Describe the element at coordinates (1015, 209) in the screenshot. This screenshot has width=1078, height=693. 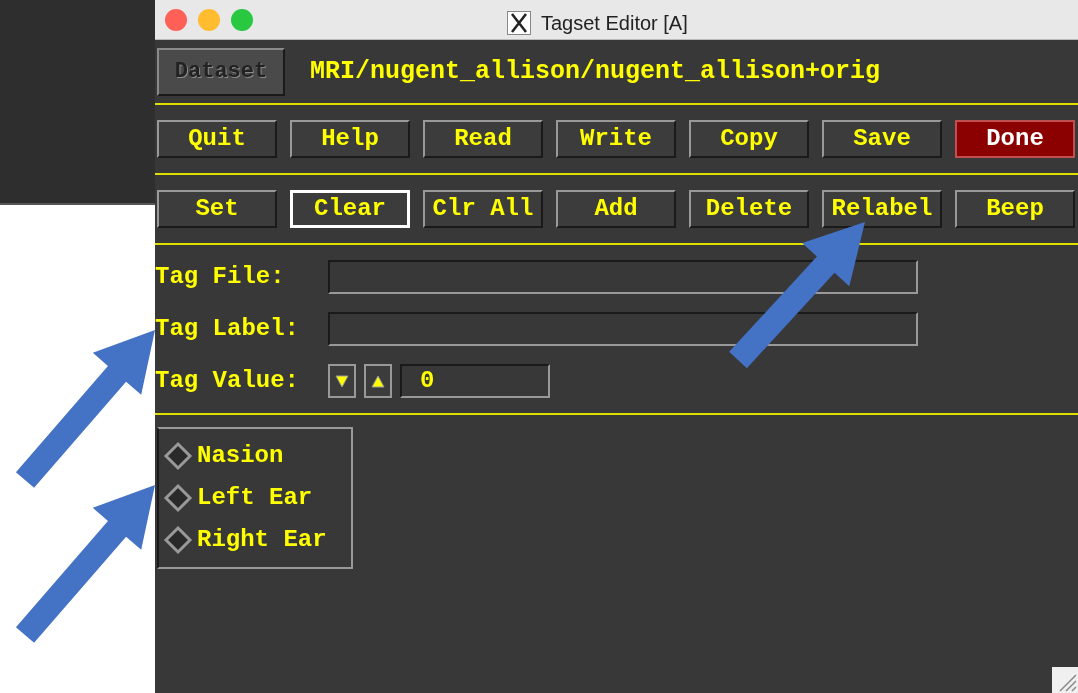
I see `button: Beep` at that location.